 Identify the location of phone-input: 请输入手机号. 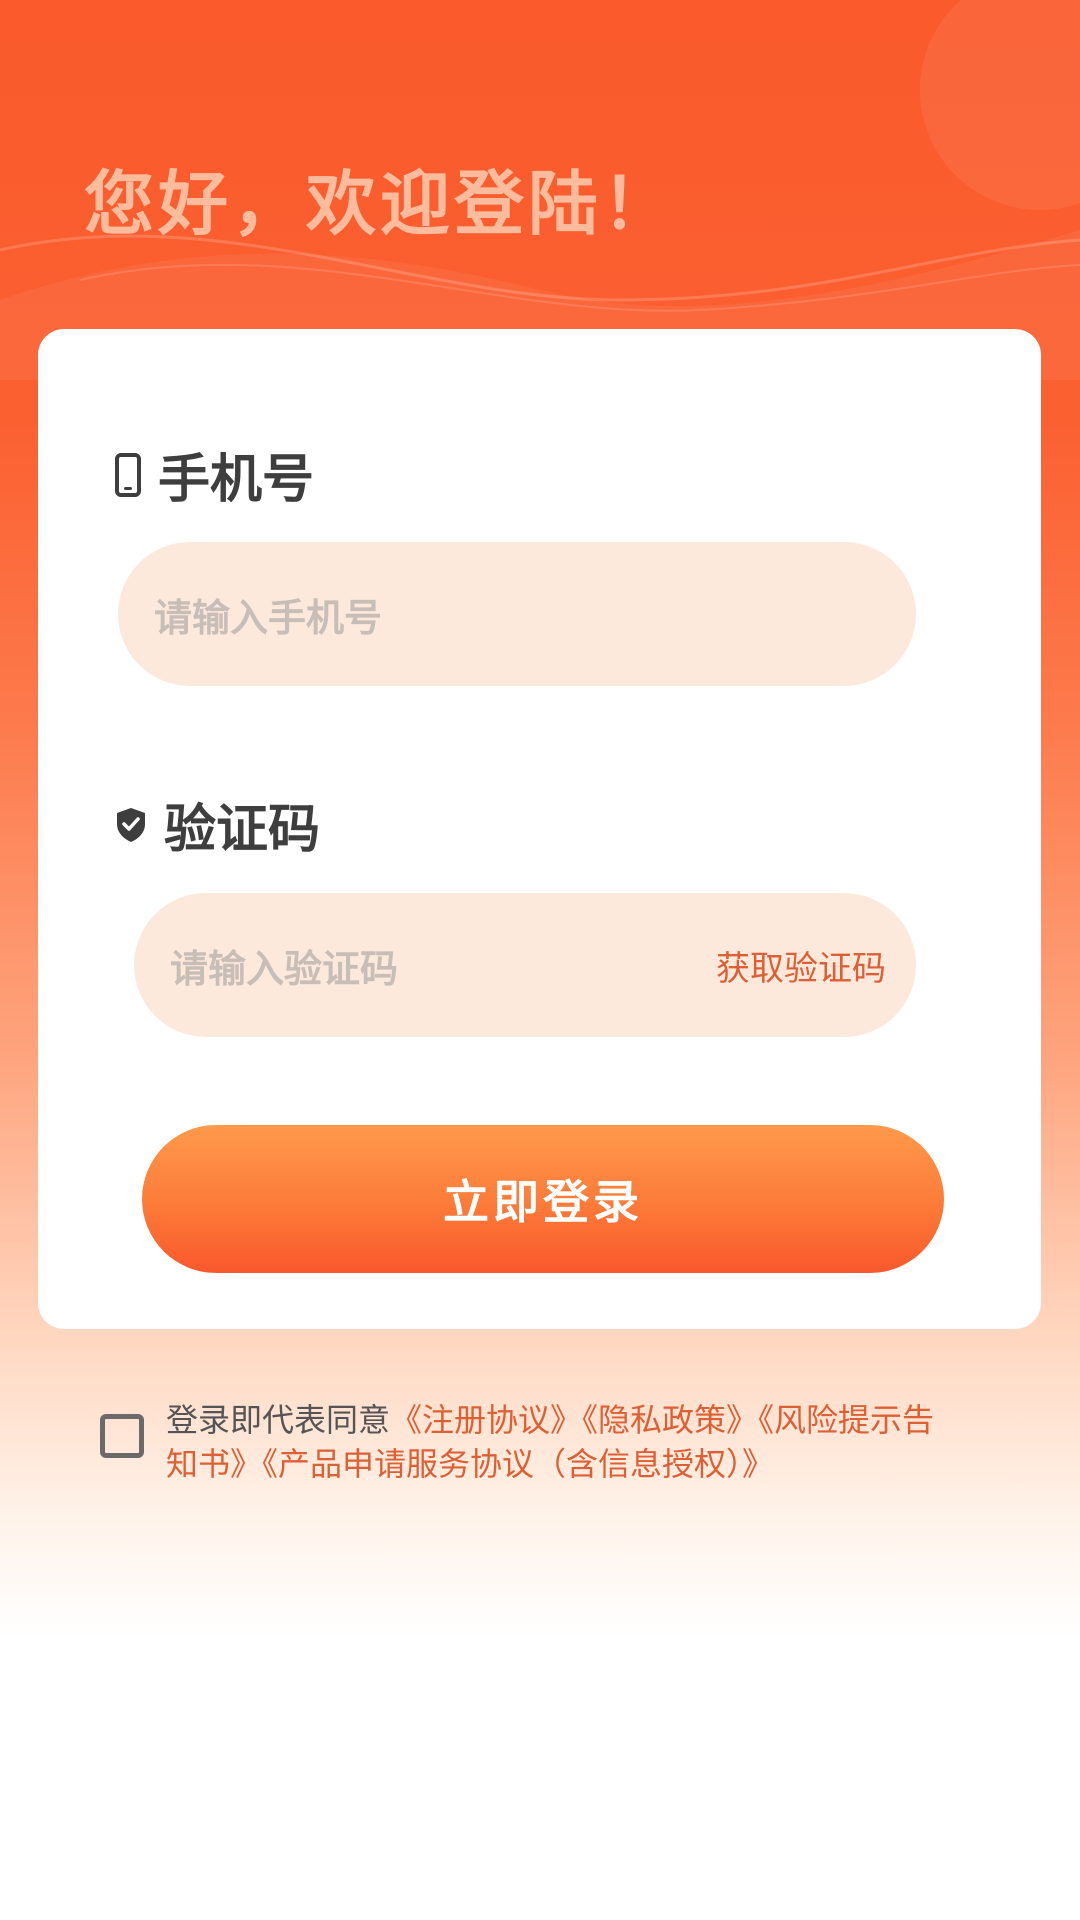
(517, 614).